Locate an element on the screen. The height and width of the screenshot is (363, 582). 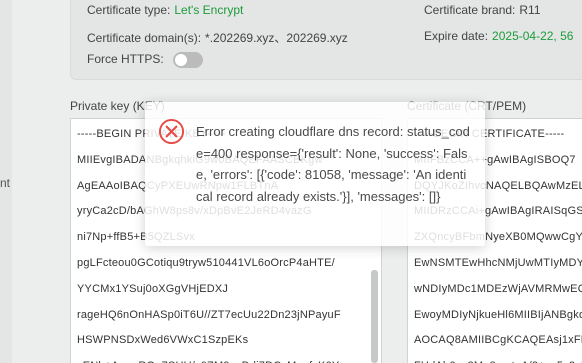
expire-date-label: Expire date: is located at coordinates (456, 36).